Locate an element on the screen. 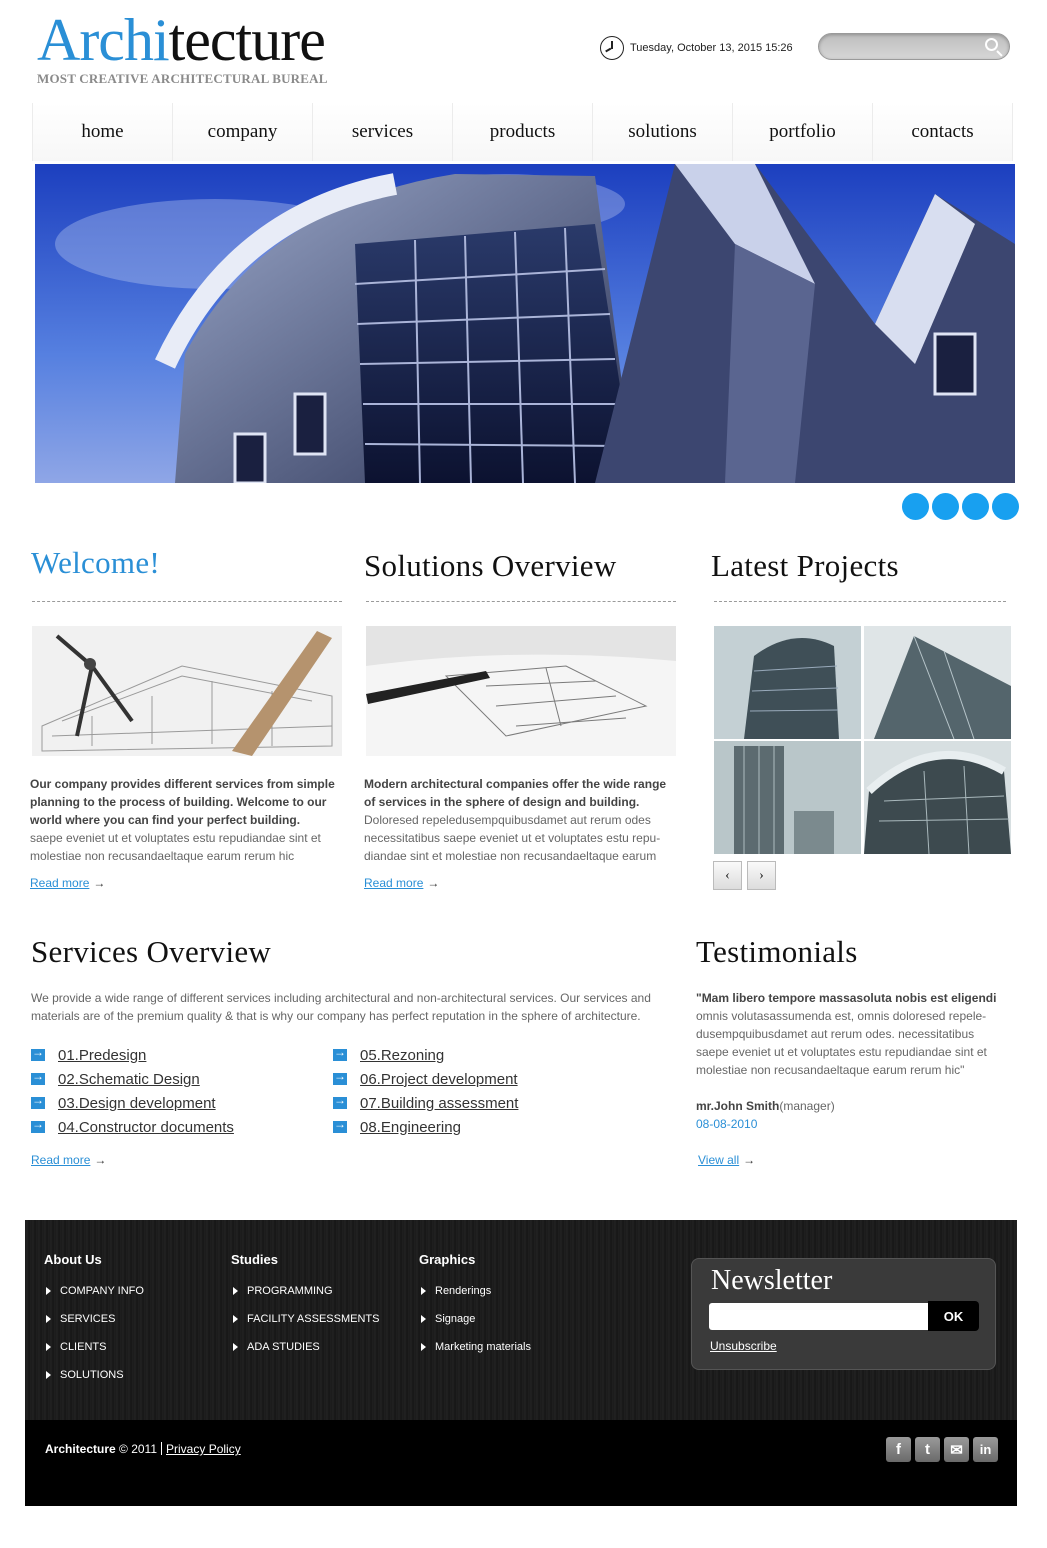  footer-link: Renderings is located at coordinates (475, 1299).